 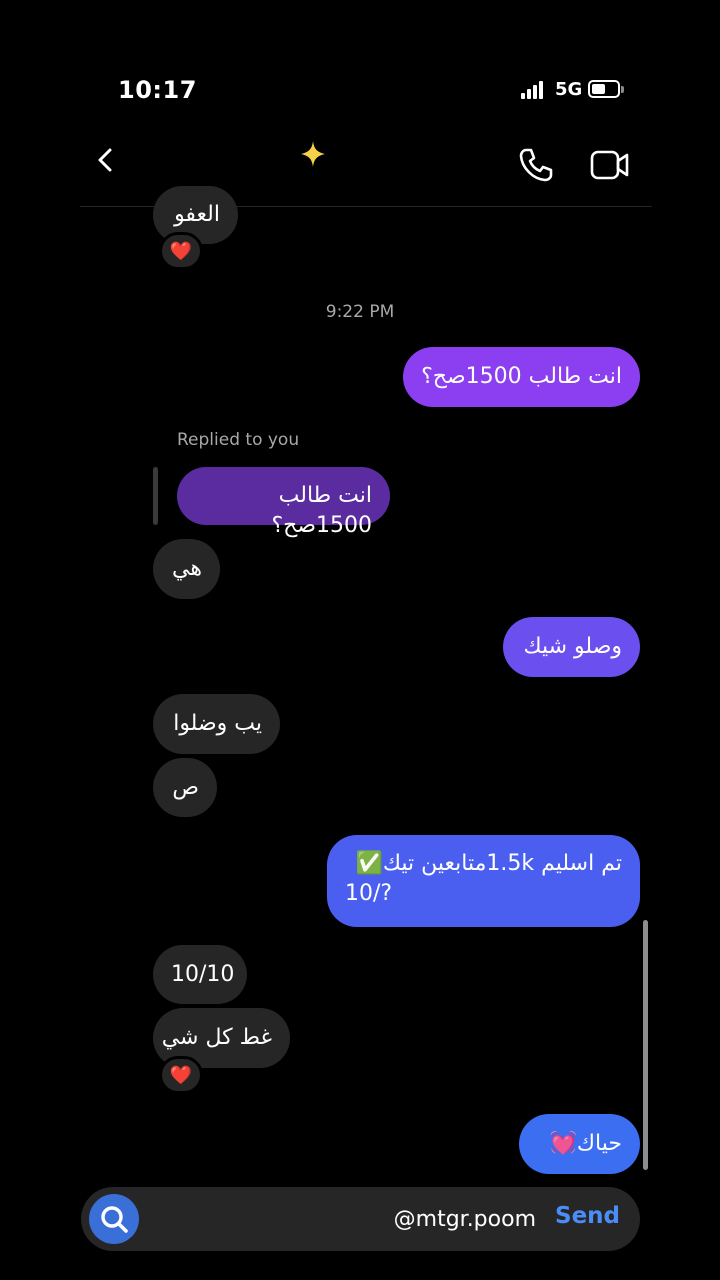 What do you see at coordinates (369, 893) in the screenshot?
I see `message-text: 10/?` at bounding box center [369, 893].